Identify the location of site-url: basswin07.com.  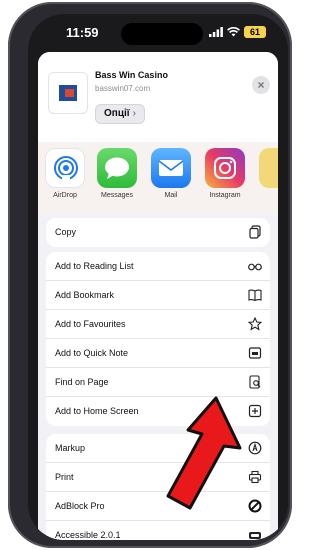
(123, 88).